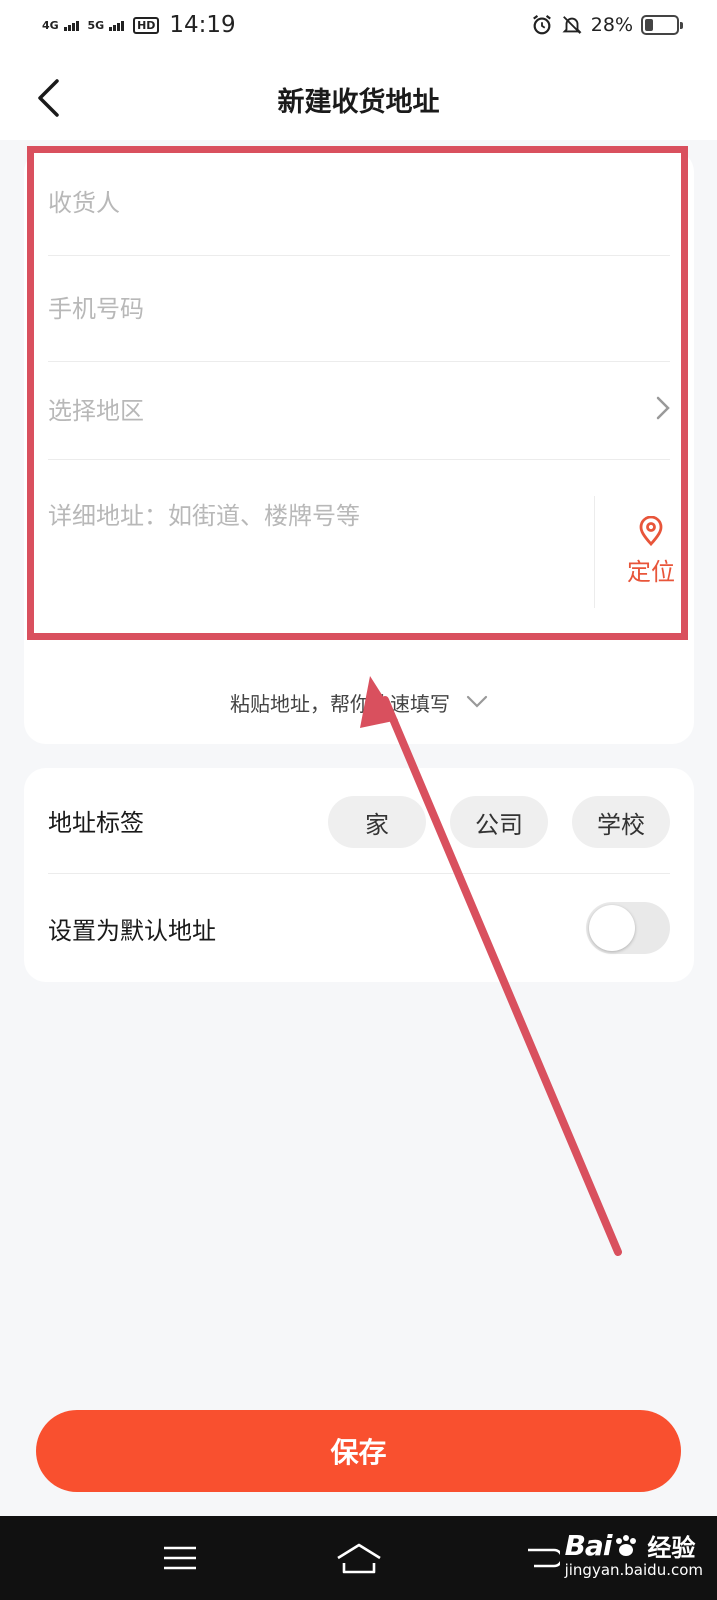 The height and width of the screenshot is (1600, 717). I want to click on nav-menu-button, so click(180, 1558).